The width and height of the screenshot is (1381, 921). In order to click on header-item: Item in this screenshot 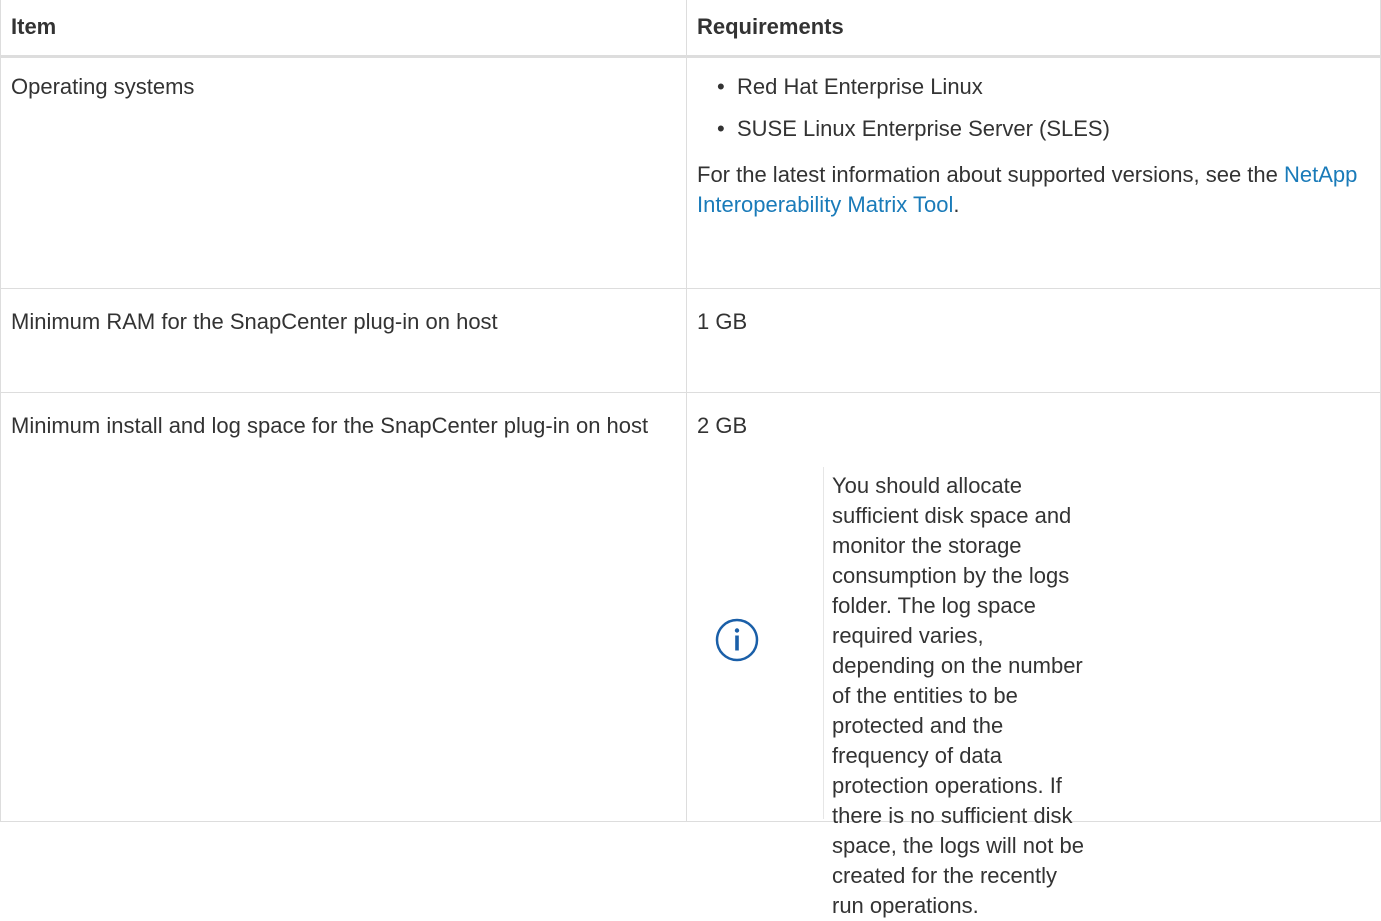, I will do `click(343, 29)`.